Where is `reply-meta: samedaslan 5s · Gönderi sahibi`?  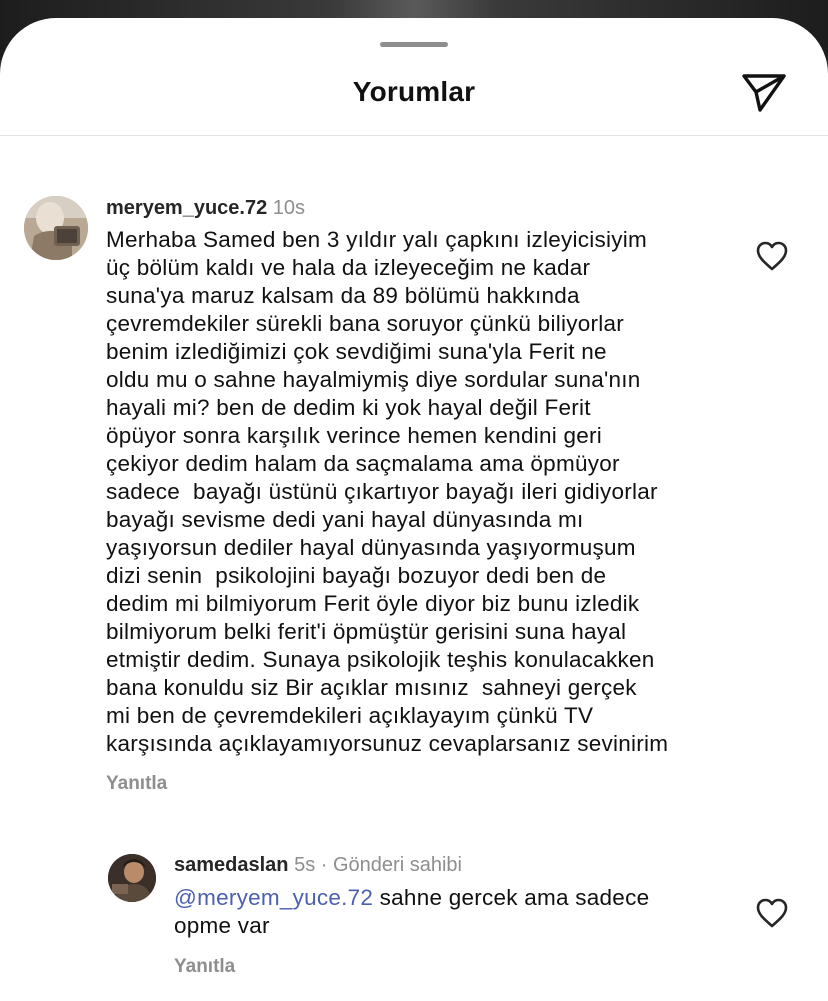 reply-meta: samedaslan 5s · Gönderi sahibi is located at coordinates (318, 865).